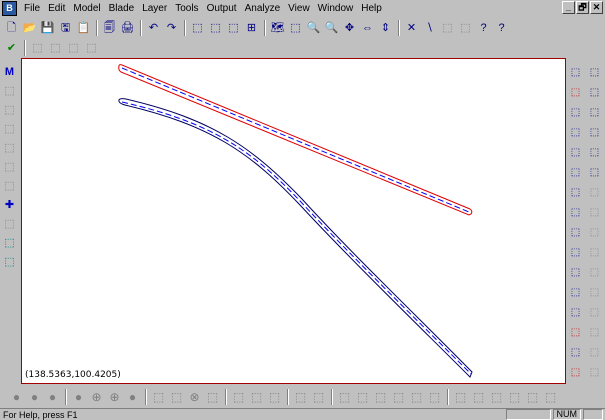  I want to click on right-tool-25-icon: ⬚, so click(575, 312).